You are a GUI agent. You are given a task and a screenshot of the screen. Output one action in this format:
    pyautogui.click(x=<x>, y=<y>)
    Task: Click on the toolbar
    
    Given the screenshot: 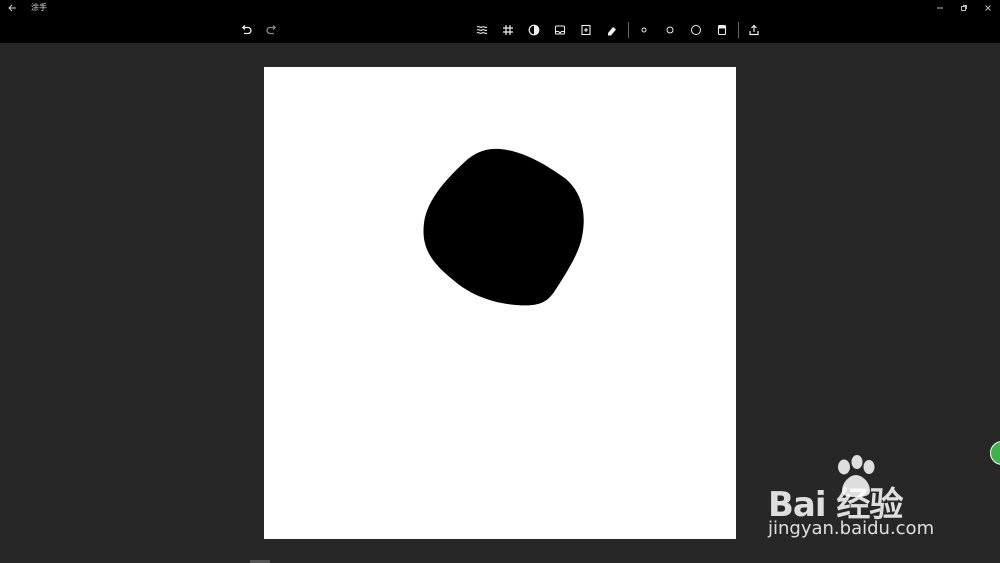 What is the action you would take?
    pyautogui.click(x=500, y=29)
    